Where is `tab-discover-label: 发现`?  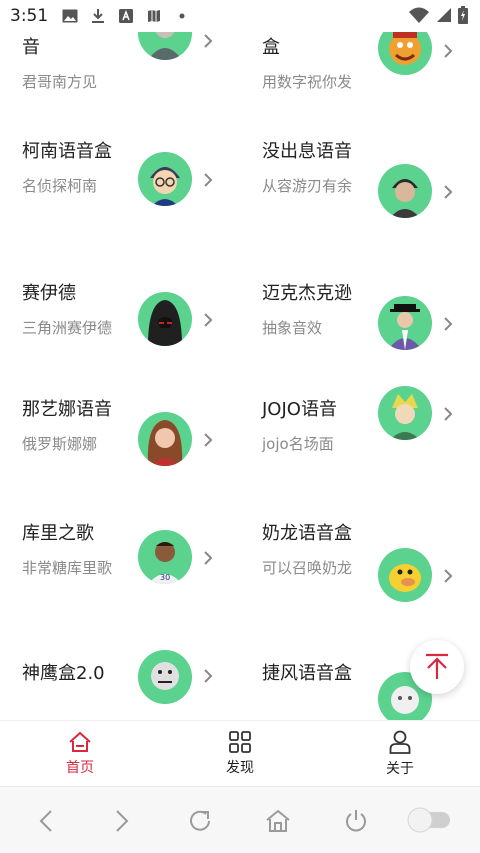
tab-discover-label: 发现 is located at coordinates (240, 767).